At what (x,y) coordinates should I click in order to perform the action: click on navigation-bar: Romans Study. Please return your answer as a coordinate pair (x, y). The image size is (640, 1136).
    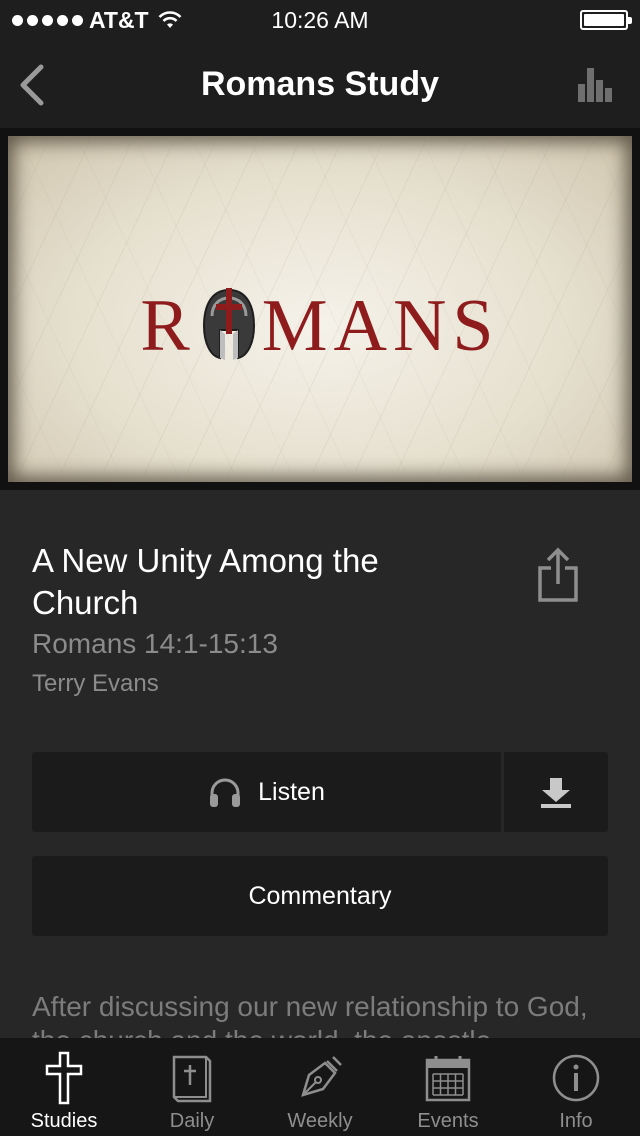
    Looking at the image, I should click on (320, 84).